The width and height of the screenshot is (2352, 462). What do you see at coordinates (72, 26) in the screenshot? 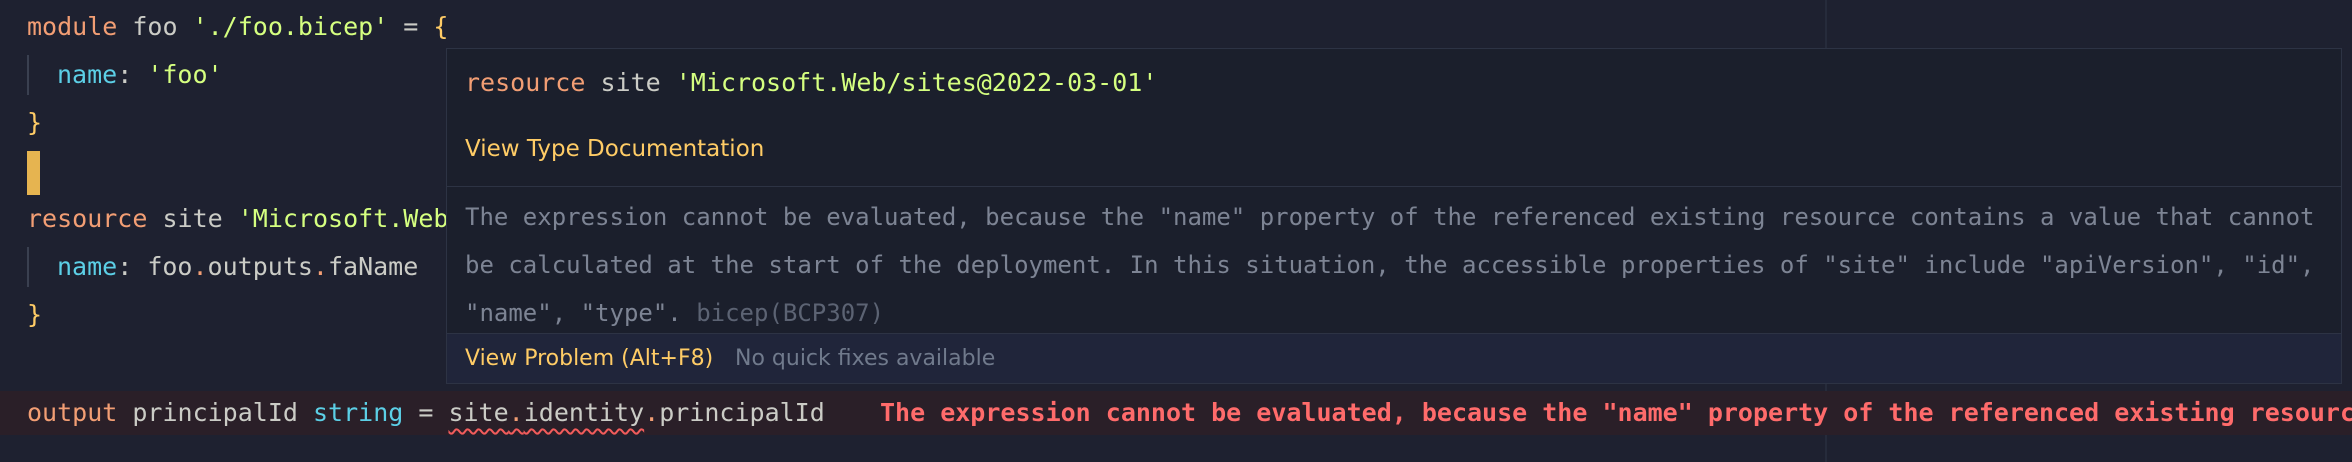
I see `keyword-module: module` at bounding box center [72, 26].